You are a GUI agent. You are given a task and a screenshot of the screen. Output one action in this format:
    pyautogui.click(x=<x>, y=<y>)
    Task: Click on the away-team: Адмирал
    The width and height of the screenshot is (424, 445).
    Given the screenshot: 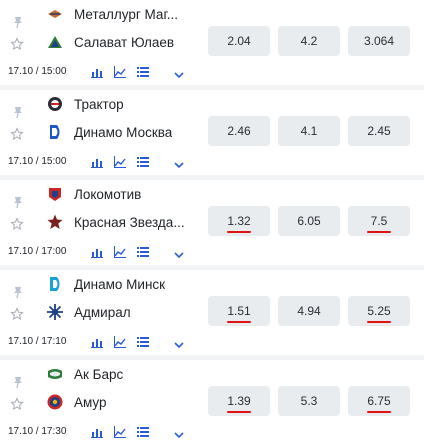 What is the action you would take?
    pyautogui.click(x=88, y=312)
    